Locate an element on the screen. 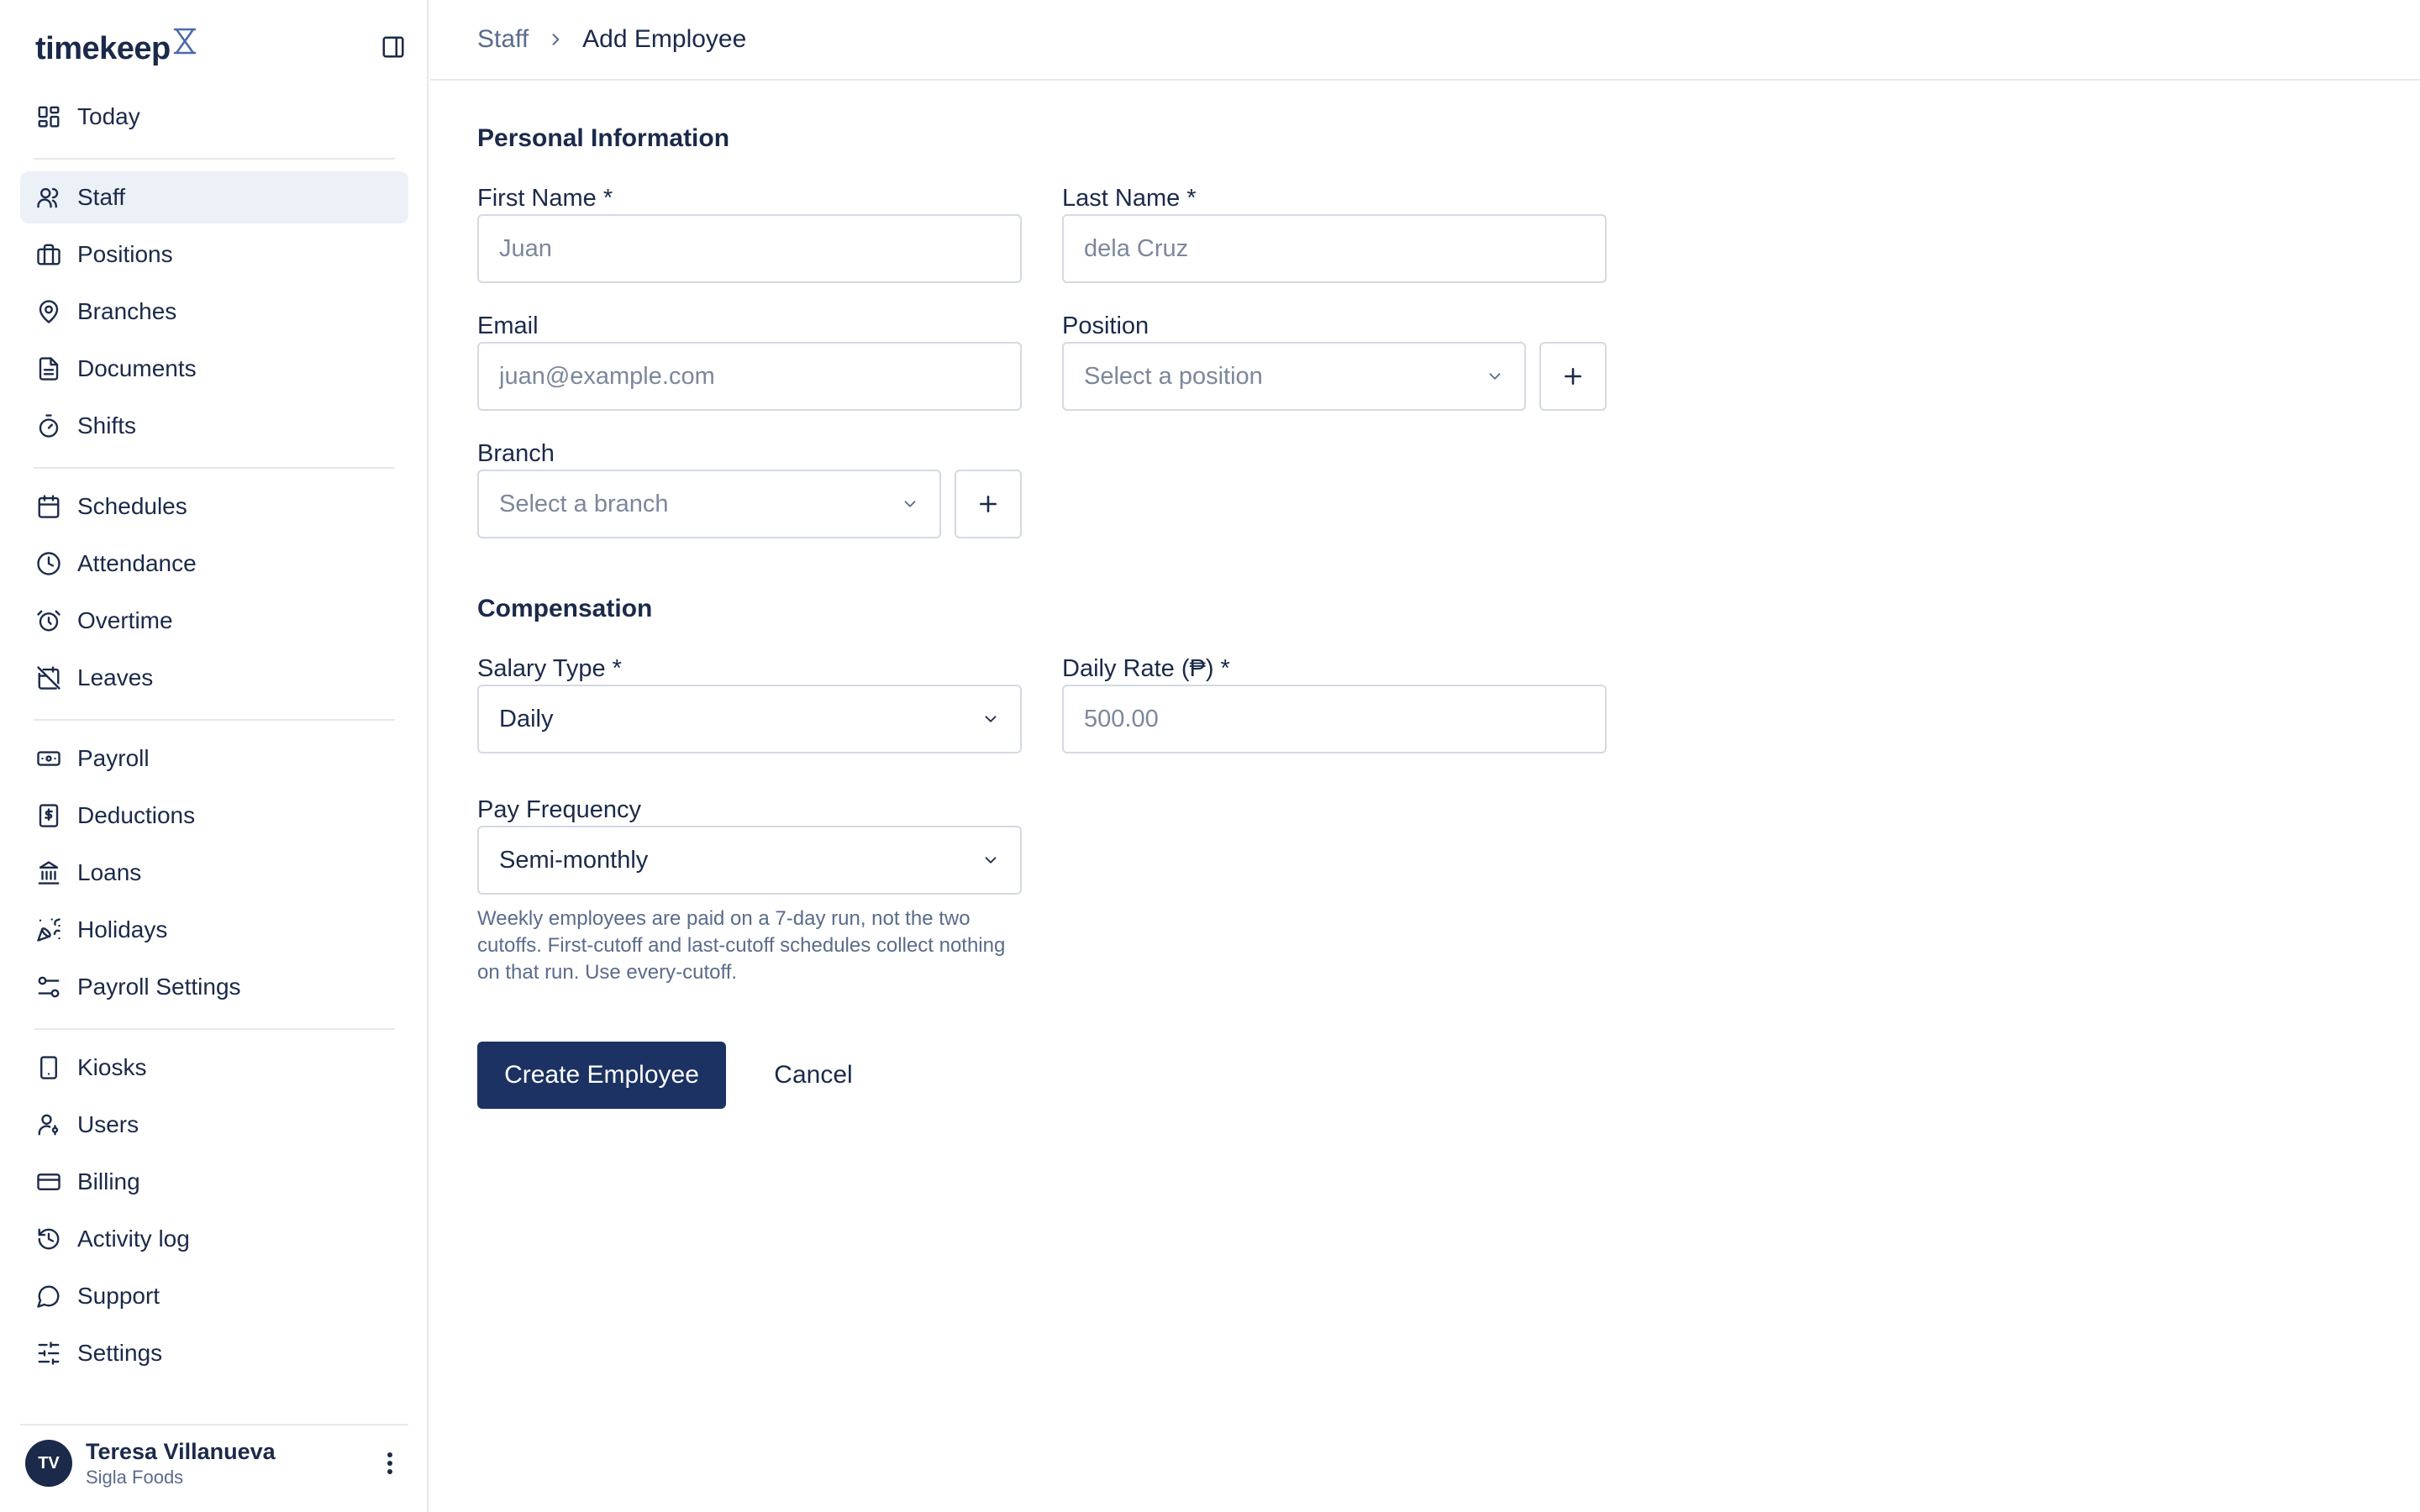 The width and height of the screenshot is (2420, 1512). user-org: Sigla Foods is located at coordinates (135, 1477).